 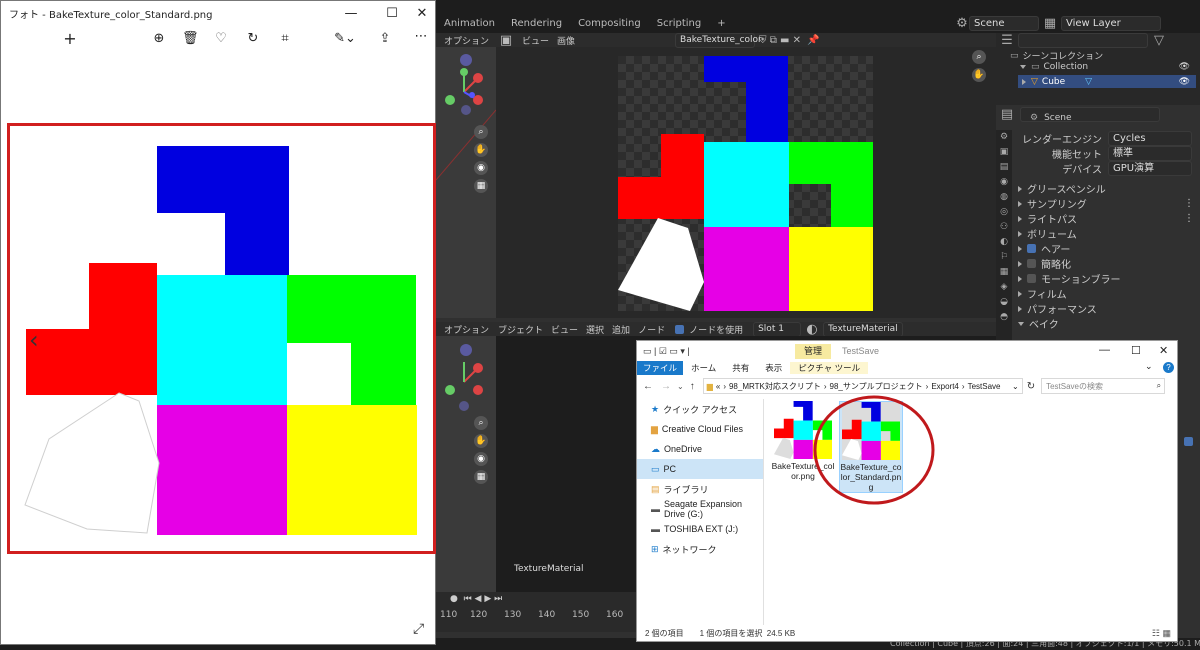 I want to click on image-name-field: BakeTexture_color, so click(x=718, y=40).